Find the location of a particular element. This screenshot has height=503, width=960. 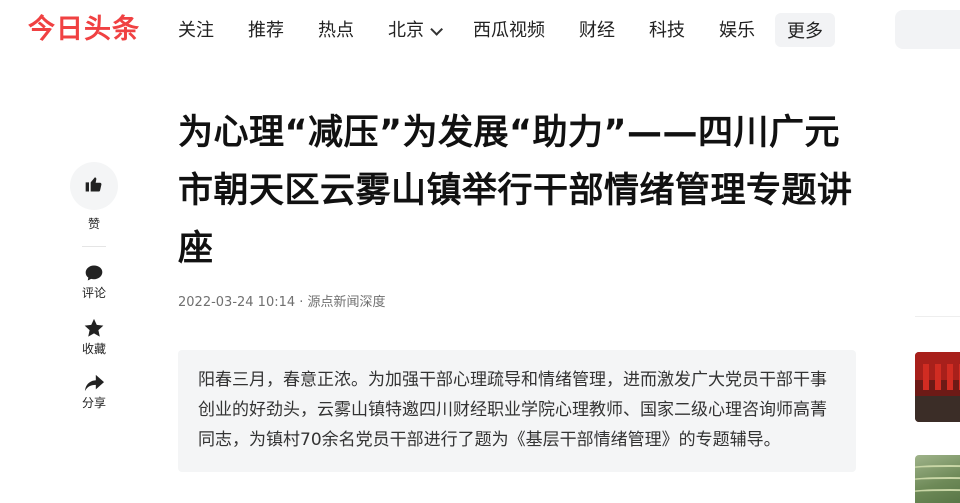

article-meta: 2022-03-24 10:14 · 源点新闻深度 is located at coordinates (282, 302).